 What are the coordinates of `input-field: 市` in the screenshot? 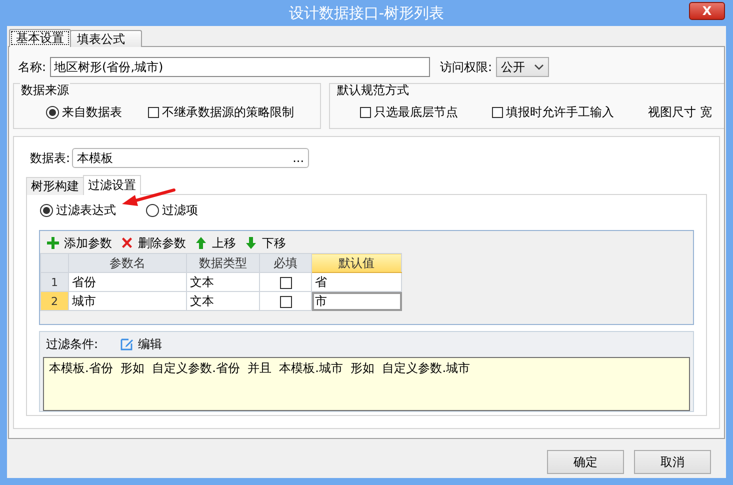 It's located at (357, 301).